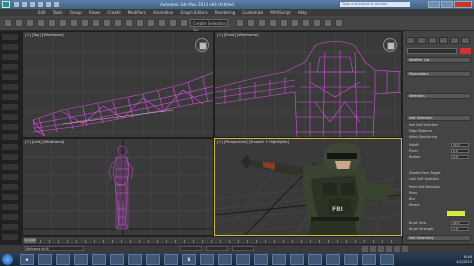 The height and width of the screenshot is (266, 474). I want to click on pinch-spinner: 0.0, so click(460, 151).